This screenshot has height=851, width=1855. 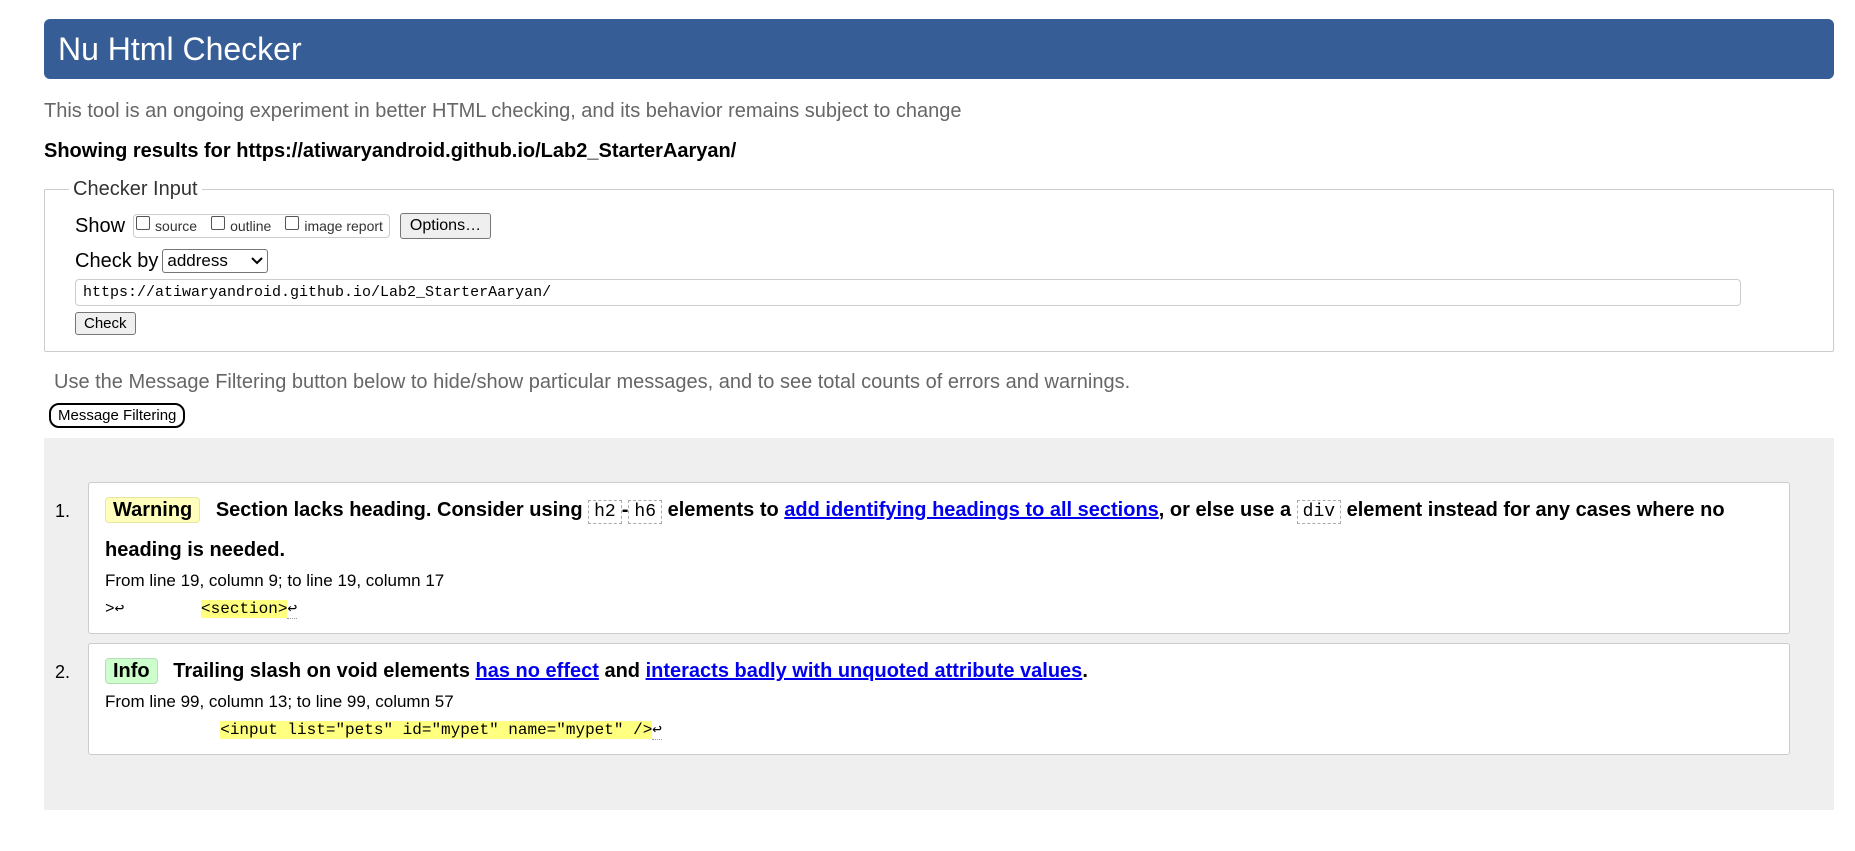 I want to click on check-by-value: address, so click(x=197, y=260).